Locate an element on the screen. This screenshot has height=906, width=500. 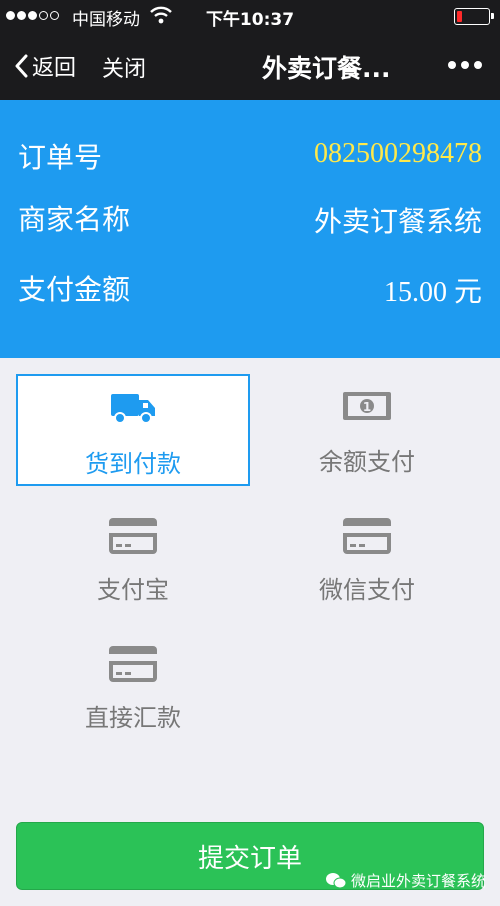
close-button: 关闭 is located at coordinates (124, 67).